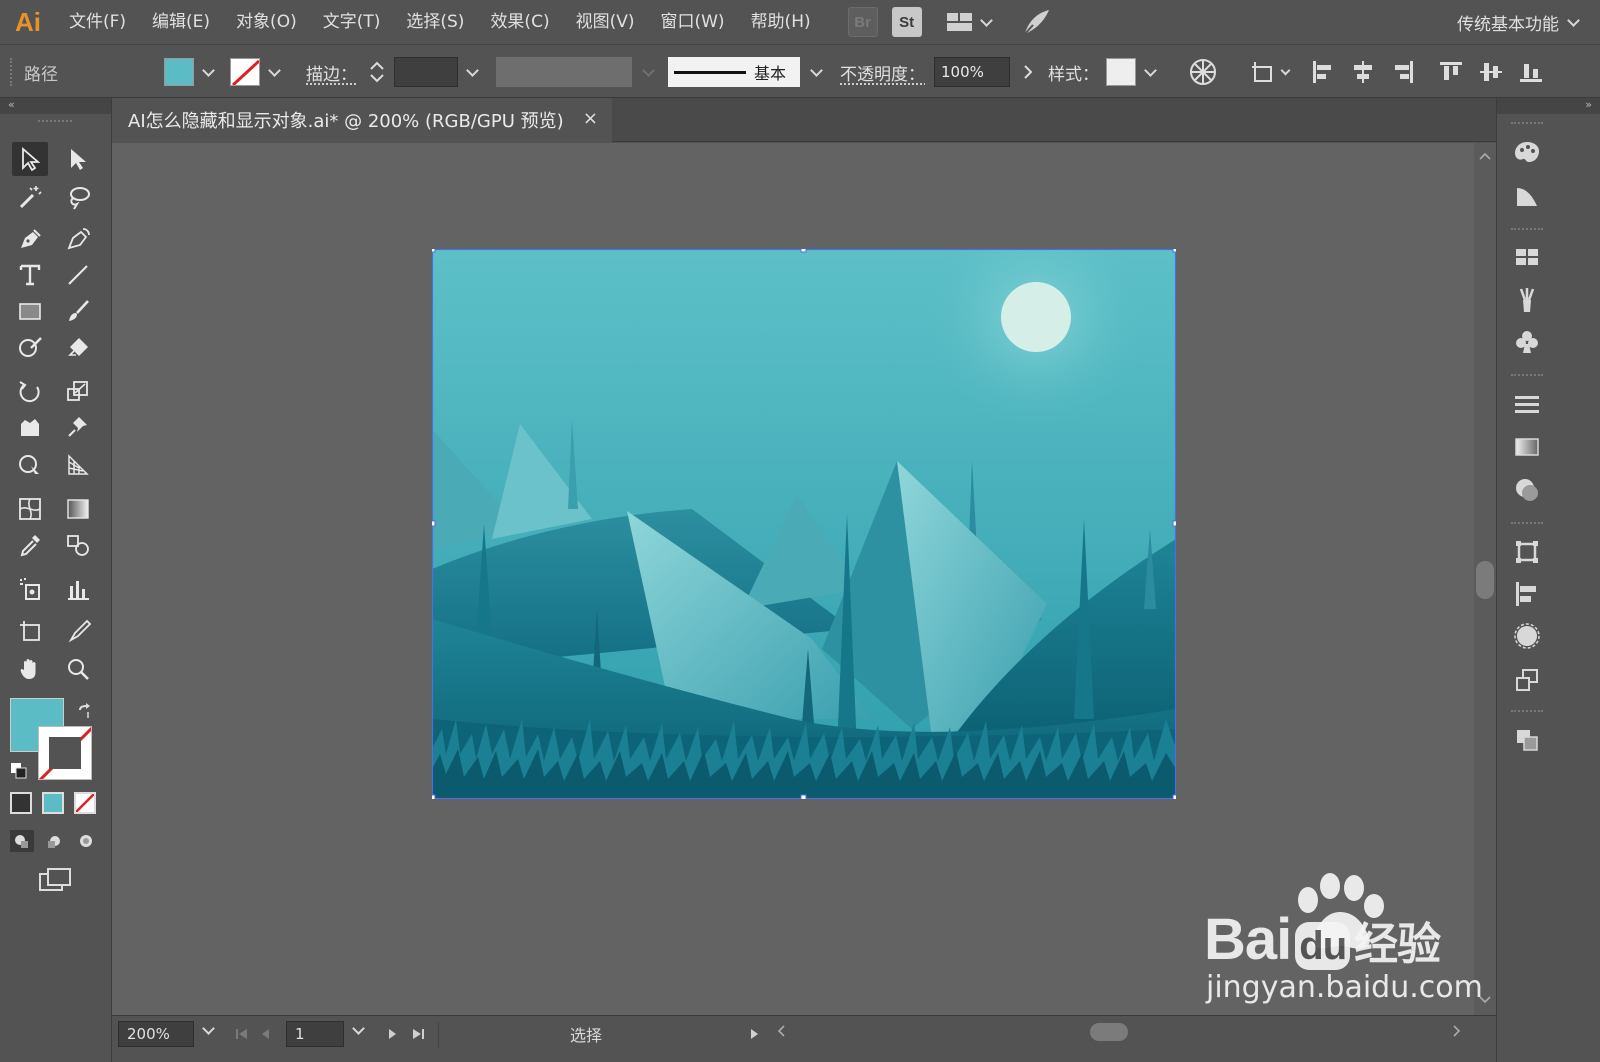  Describe the element at coordinates (30, 159) in the screenshot. I see `selection-tool` at that location.